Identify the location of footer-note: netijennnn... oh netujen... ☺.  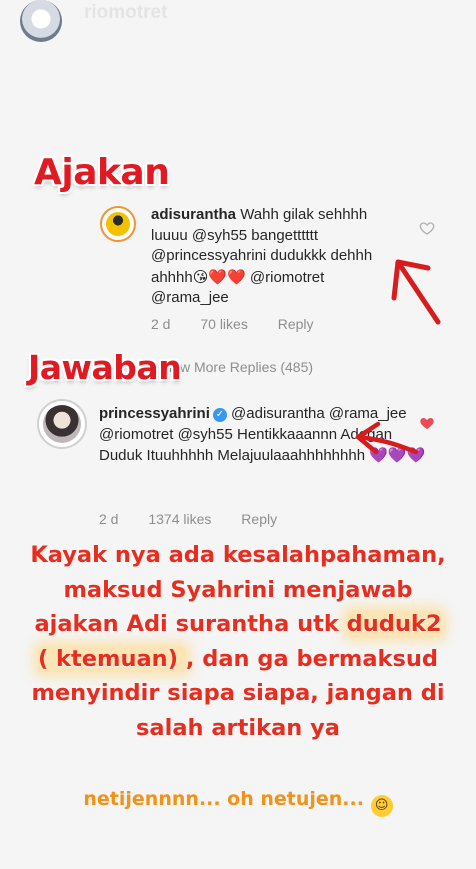
(238, 802).